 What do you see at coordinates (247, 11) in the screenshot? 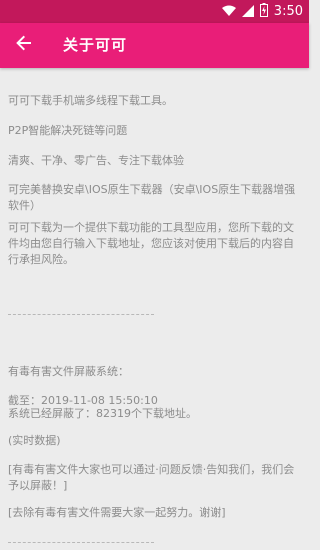
I see `signal-icon` at bounding box center [247, 11].